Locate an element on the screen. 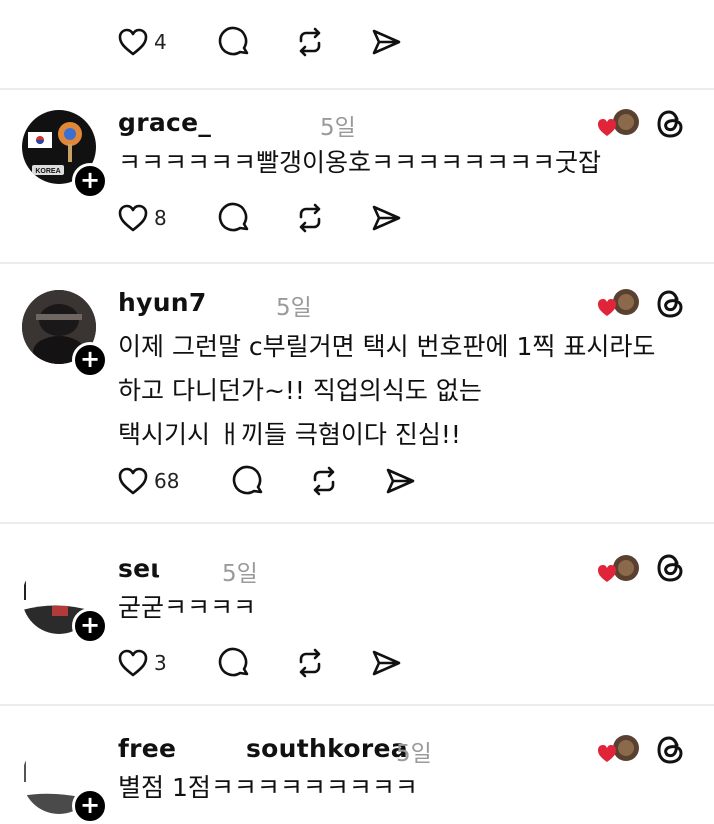 The image size is (714, 824). comment-line: 택시기시 ㅐ끼들 극혐이다 진심!! is located at coordinates (289, 434).